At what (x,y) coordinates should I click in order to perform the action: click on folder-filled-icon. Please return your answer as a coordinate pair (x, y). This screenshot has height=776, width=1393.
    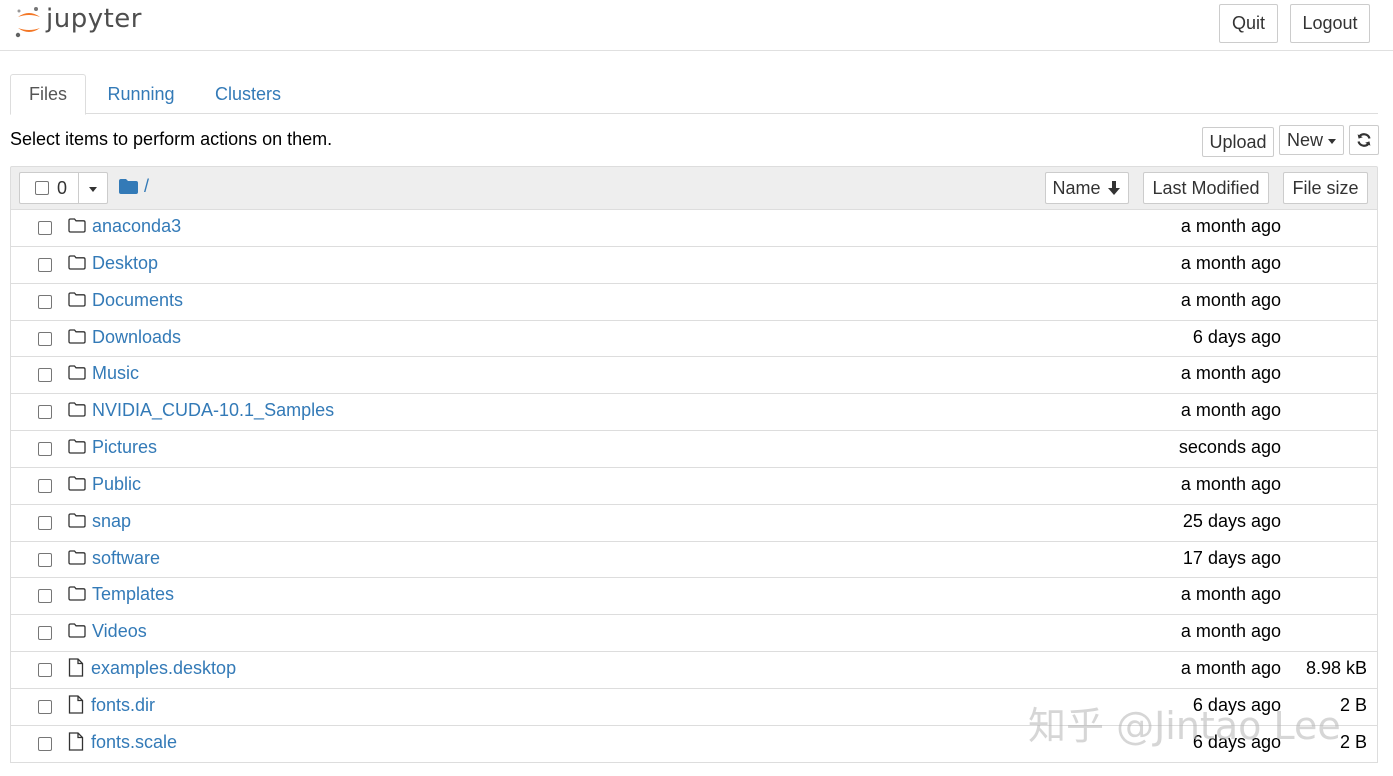
    Looking at the image, I should click on (128, 186).